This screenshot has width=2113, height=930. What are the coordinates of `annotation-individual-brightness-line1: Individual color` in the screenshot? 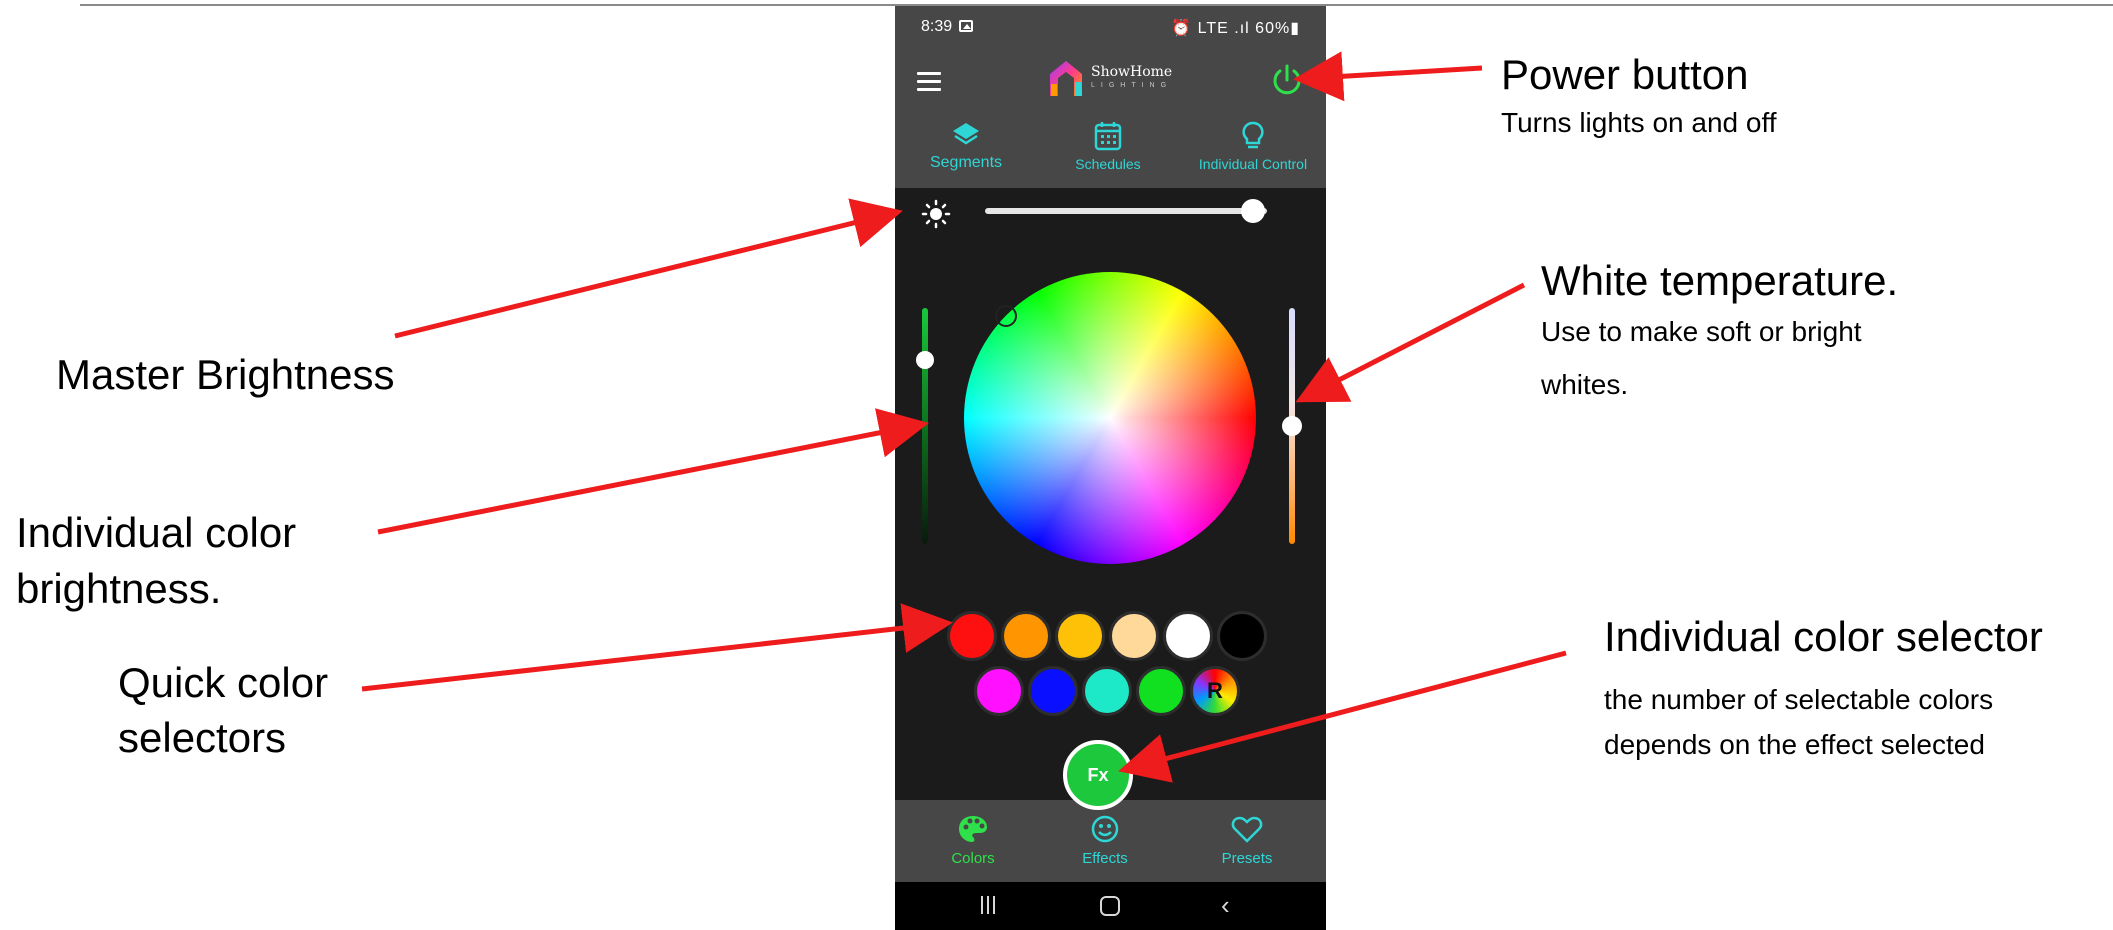 It's located at (156, 532).